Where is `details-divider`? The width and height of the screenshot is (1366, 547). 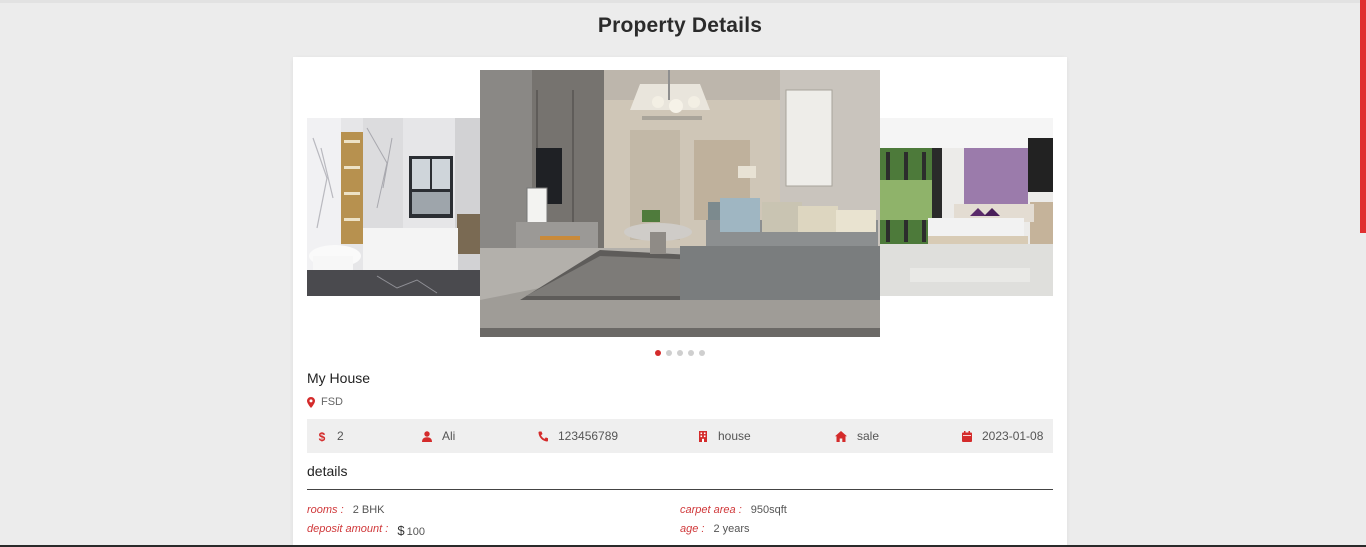
details-divider is located at coordinates (680, 489).